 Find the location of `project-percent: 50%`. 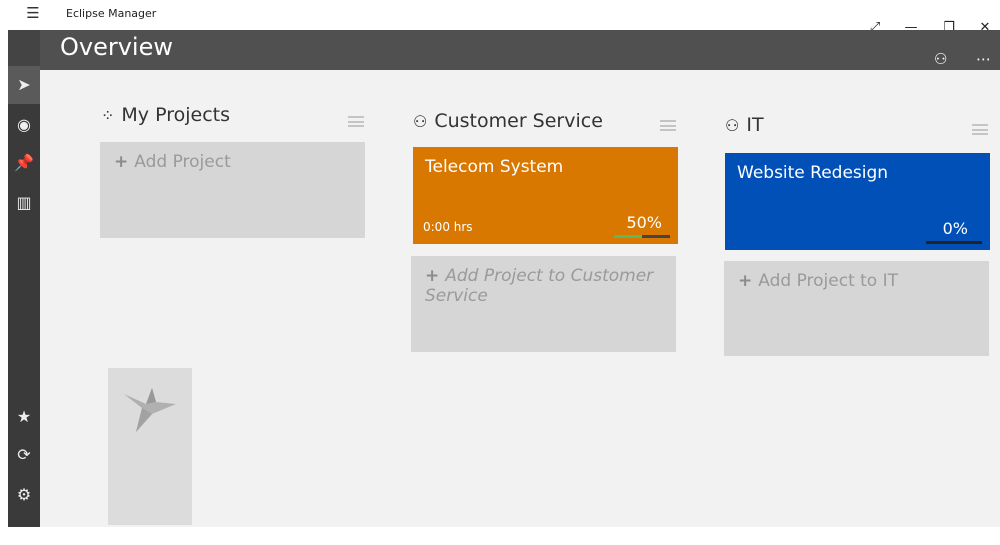

project-percent: 50% is located at coordinates (644, 222).